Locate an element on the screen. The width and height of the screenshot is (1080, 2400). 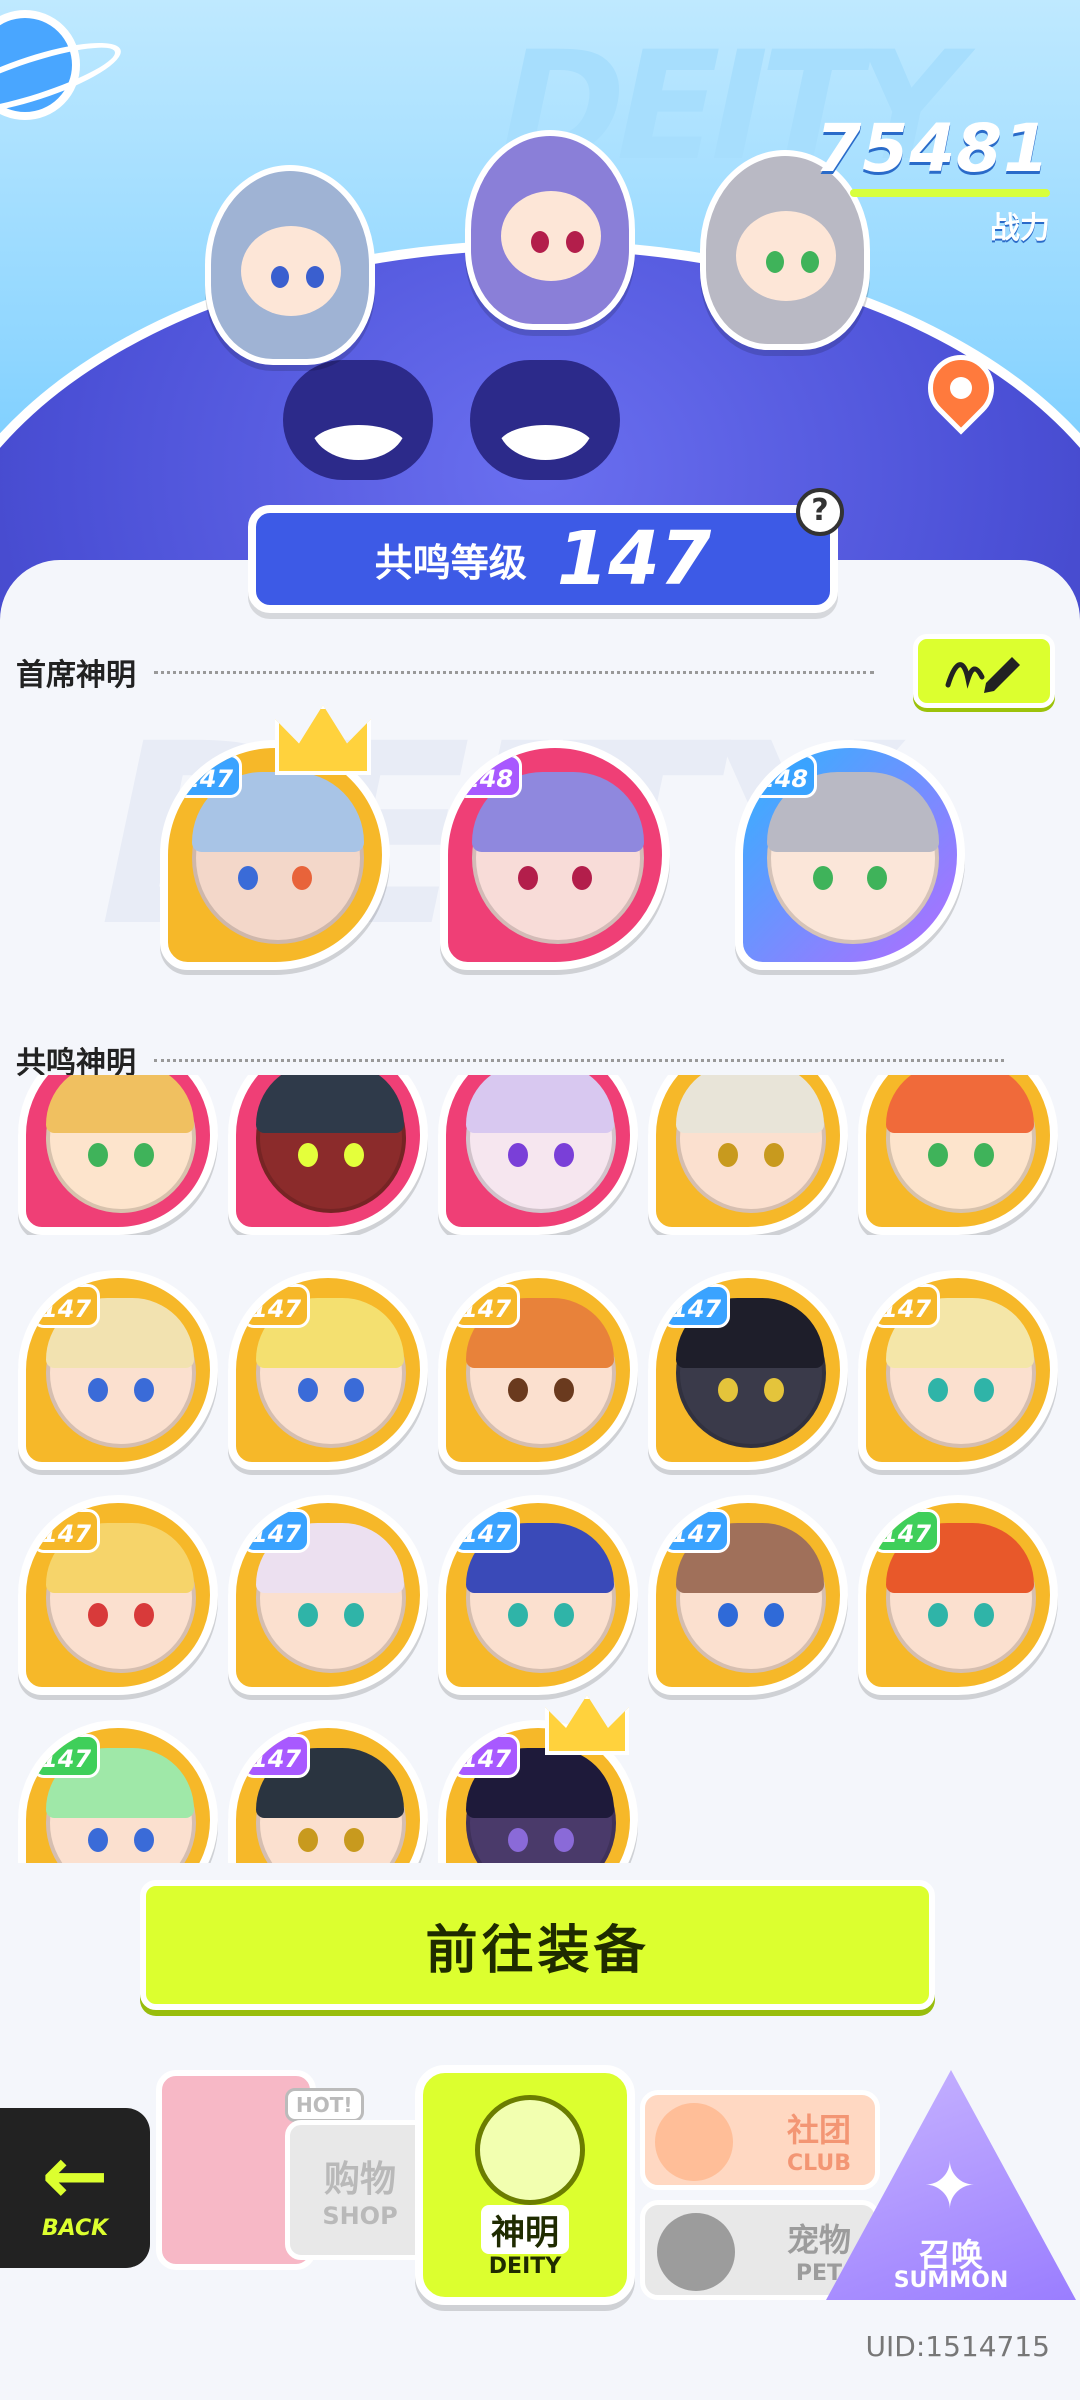
nav-deity: 神明 DEITY is located at coordinates (525, 2185).